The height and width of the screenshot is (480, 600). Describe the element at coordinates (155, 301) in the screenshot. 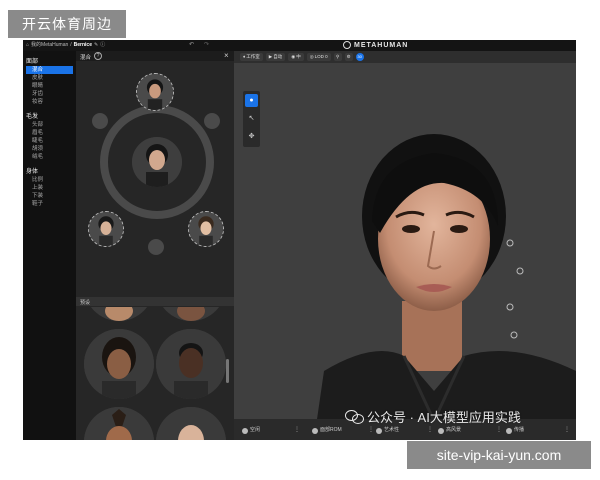

I see `presets-header: 预设` at that location.